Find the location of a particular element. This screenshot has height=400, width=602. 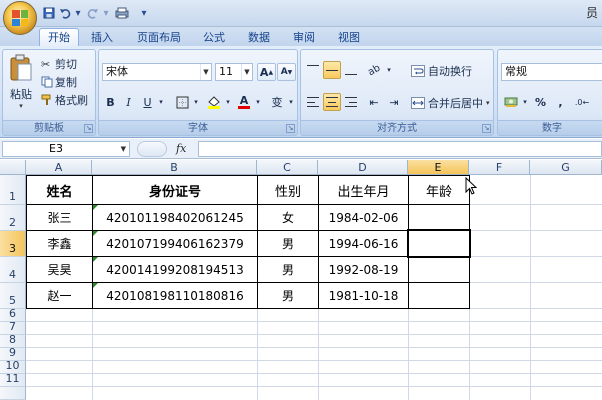

row-header-2: 2 is located at coordinates (13, 218).